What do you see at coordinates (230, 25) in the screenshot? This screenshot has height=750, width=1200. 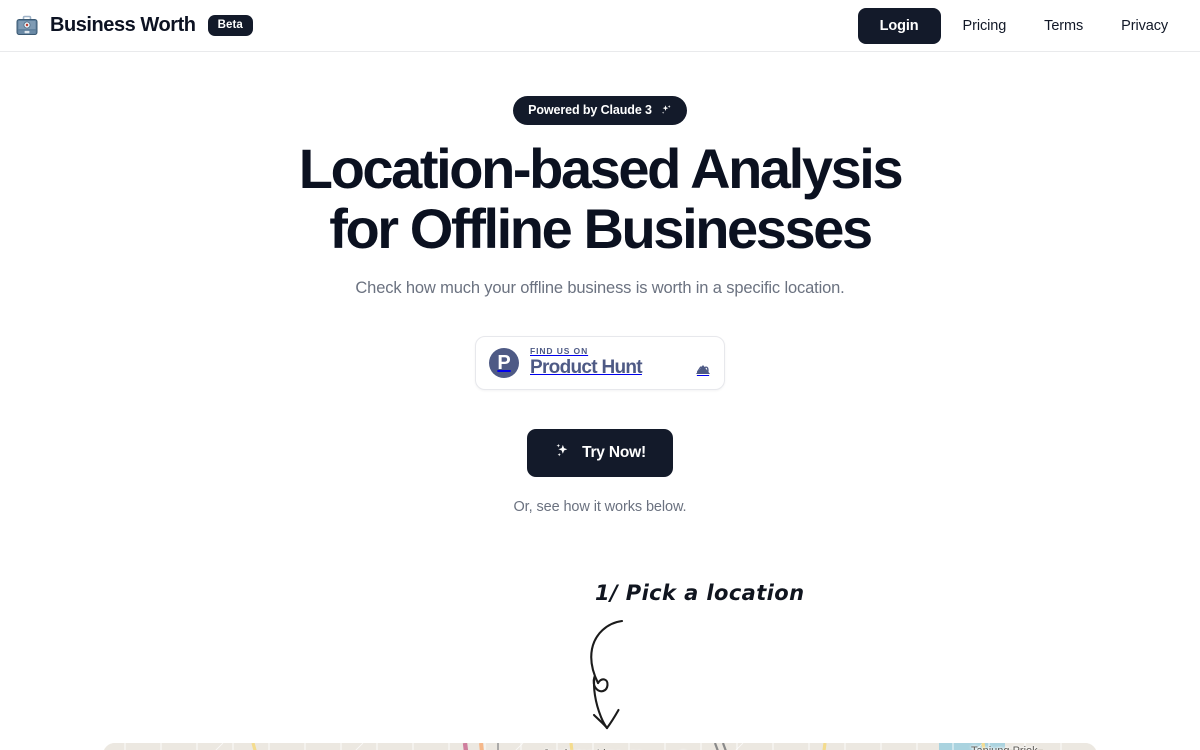 I see `beta-badge: Beta` at bounding box center [230, 25].